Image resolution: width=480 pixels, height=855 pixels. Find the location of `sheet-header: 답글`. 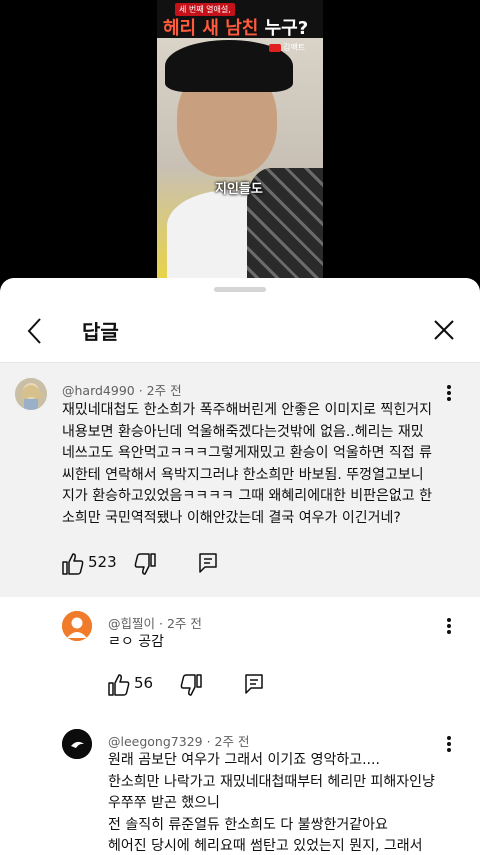

sheet-header: 답글 is located at coordinates (240, 331).